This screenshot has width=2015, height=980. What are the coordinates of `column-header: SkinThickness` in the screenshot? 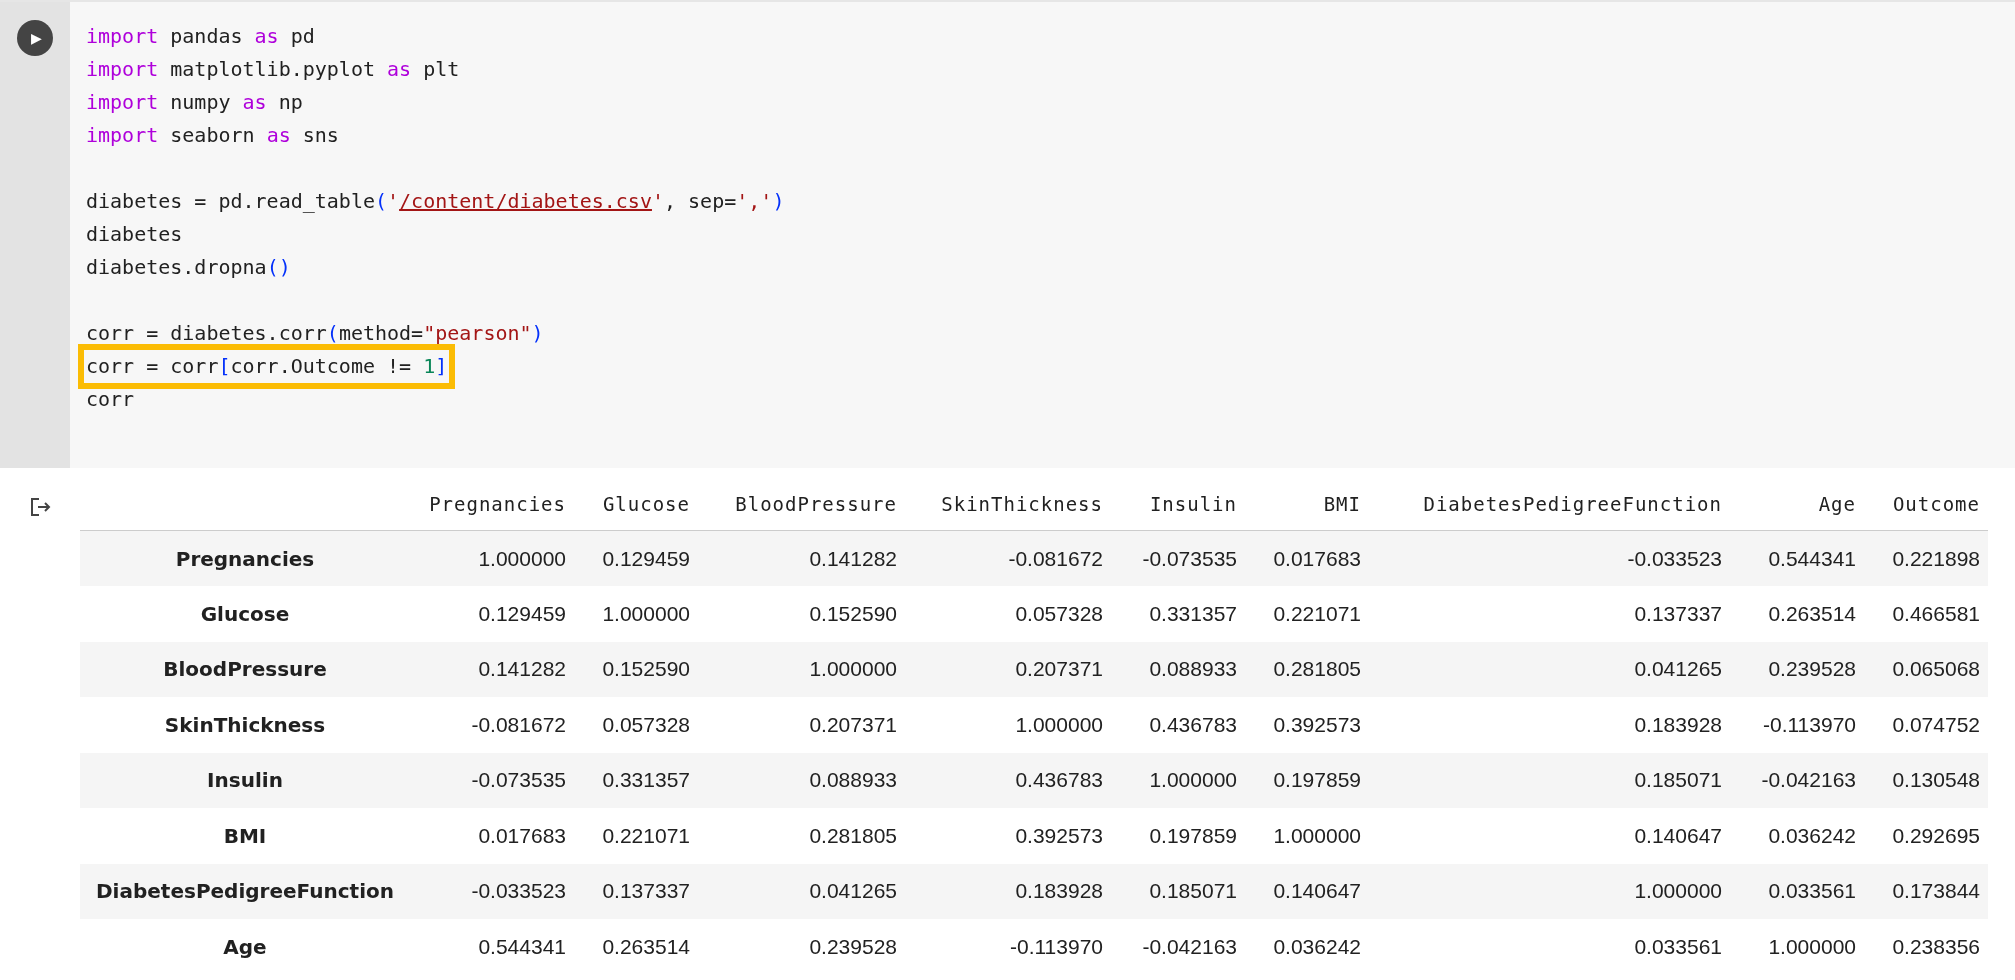 It's located at (1008, 504).